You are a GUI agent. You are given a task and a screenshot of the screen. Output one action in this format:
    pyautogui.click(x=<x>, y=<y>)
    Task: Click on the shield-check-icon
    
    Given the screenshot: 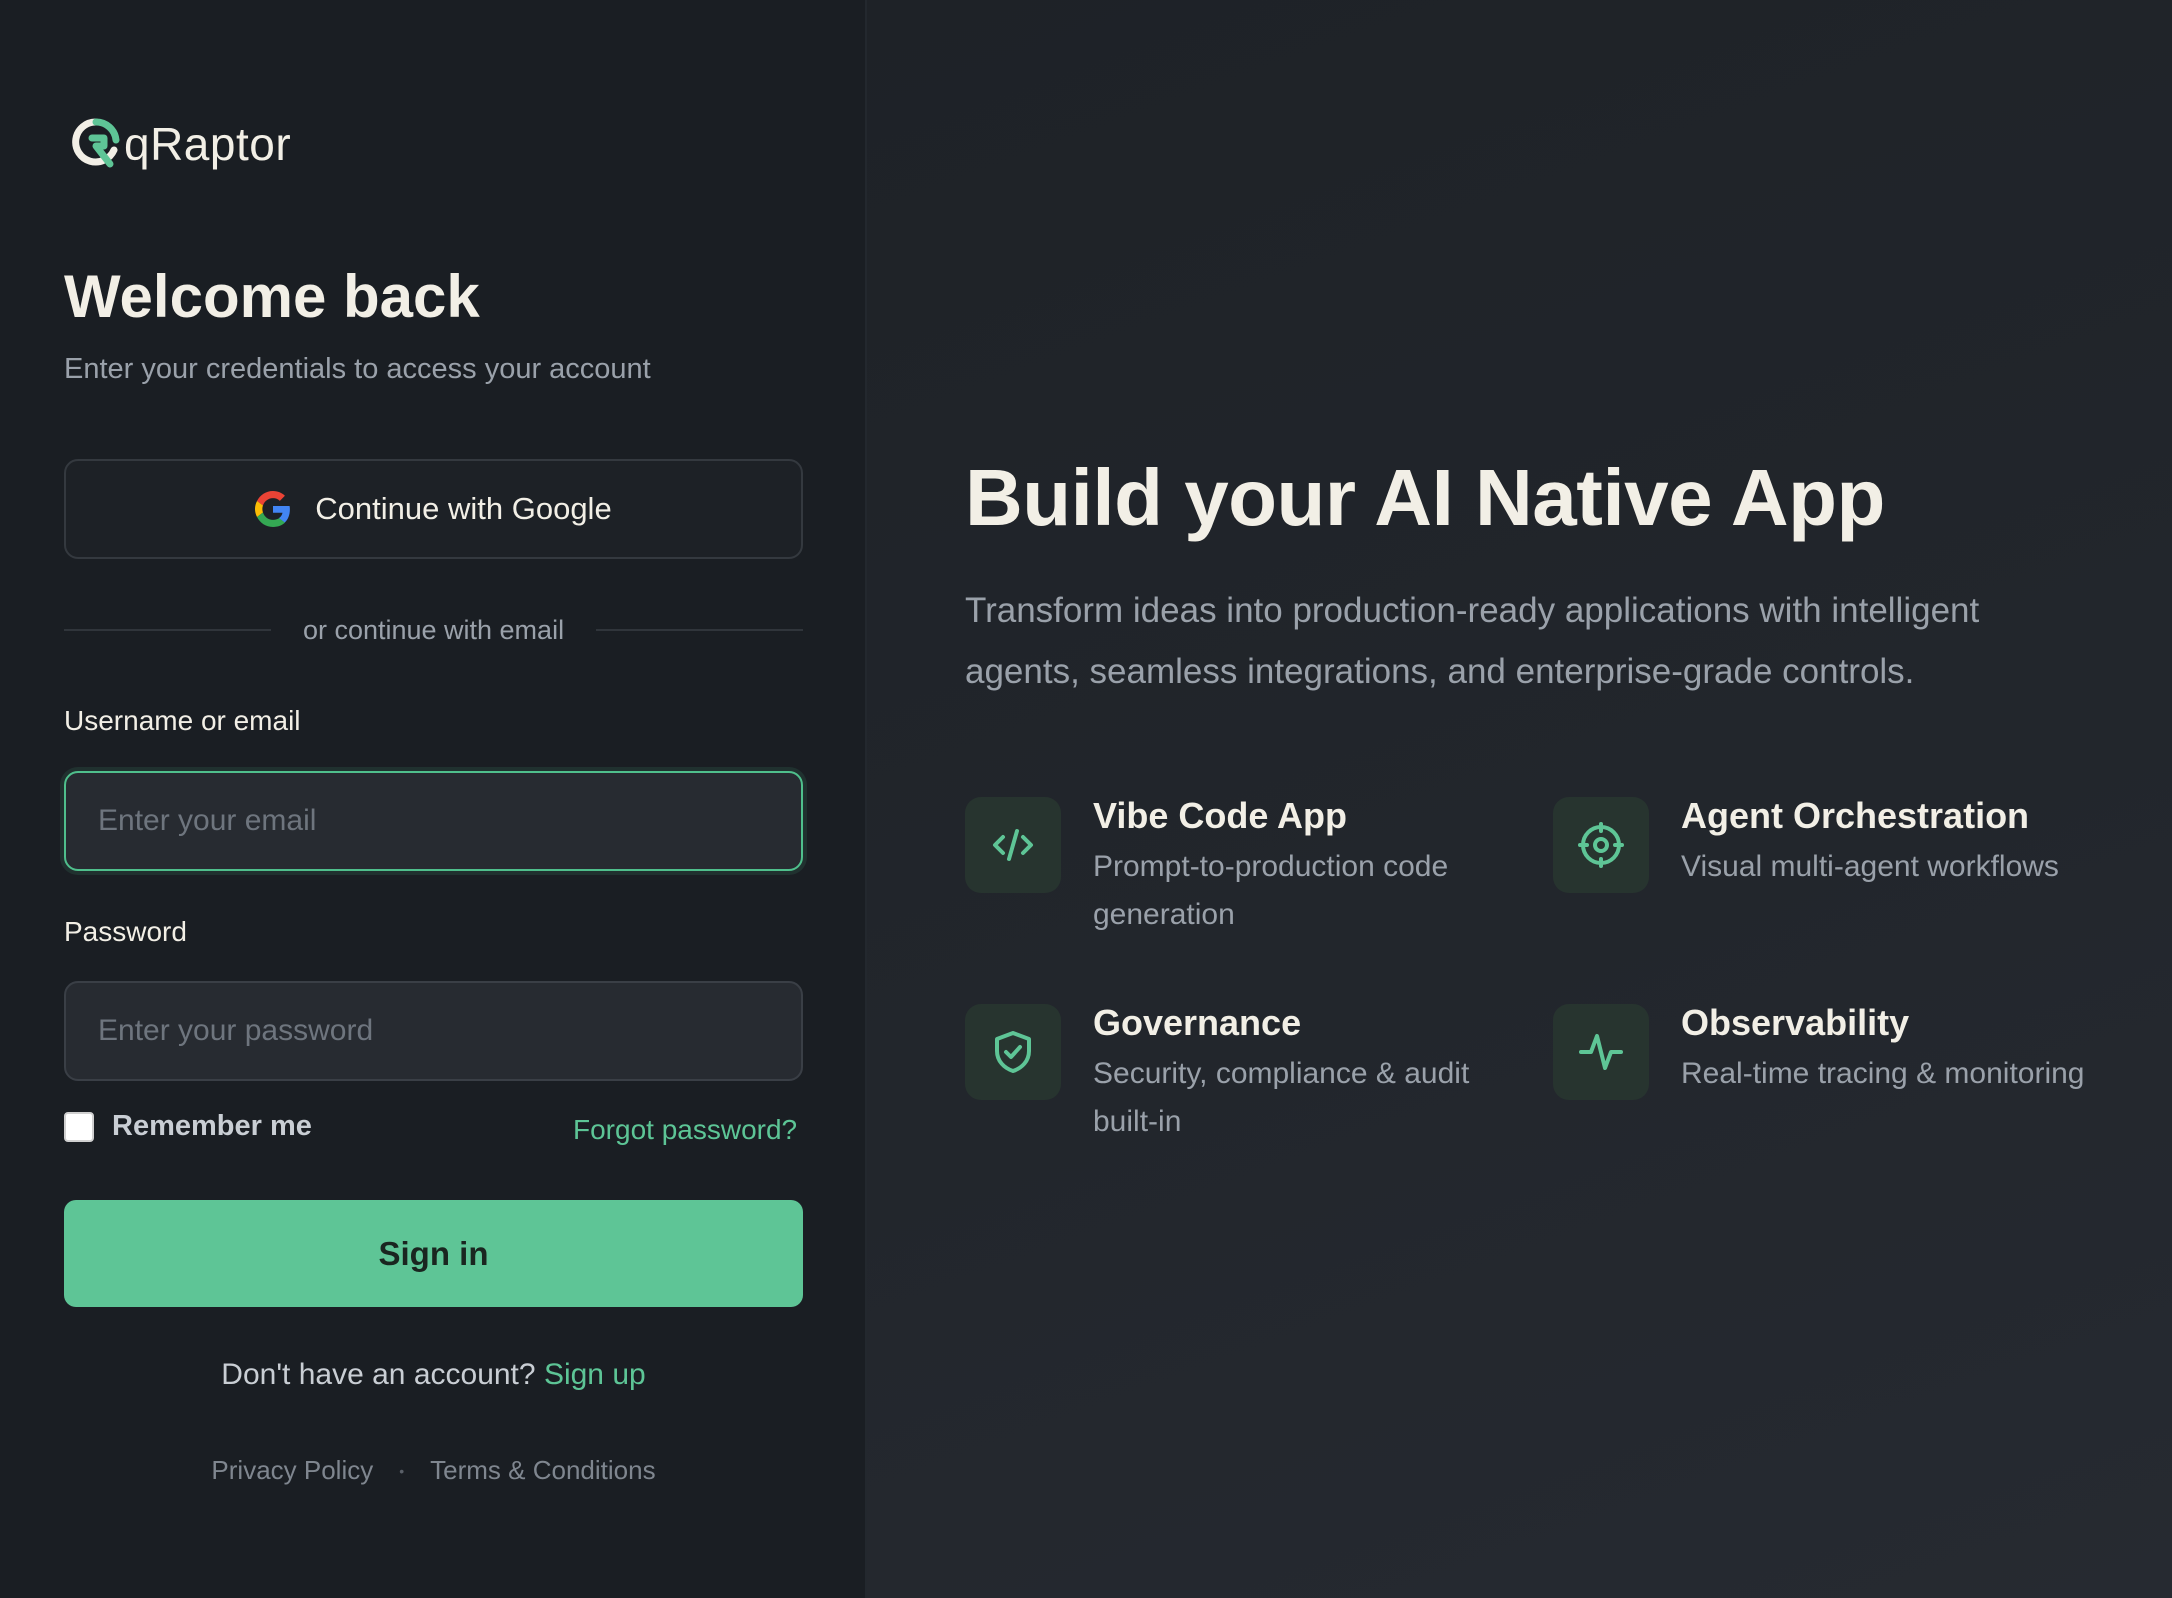 What is the action you would take?
    pyautogui.click(x=1013, y=1052)
    